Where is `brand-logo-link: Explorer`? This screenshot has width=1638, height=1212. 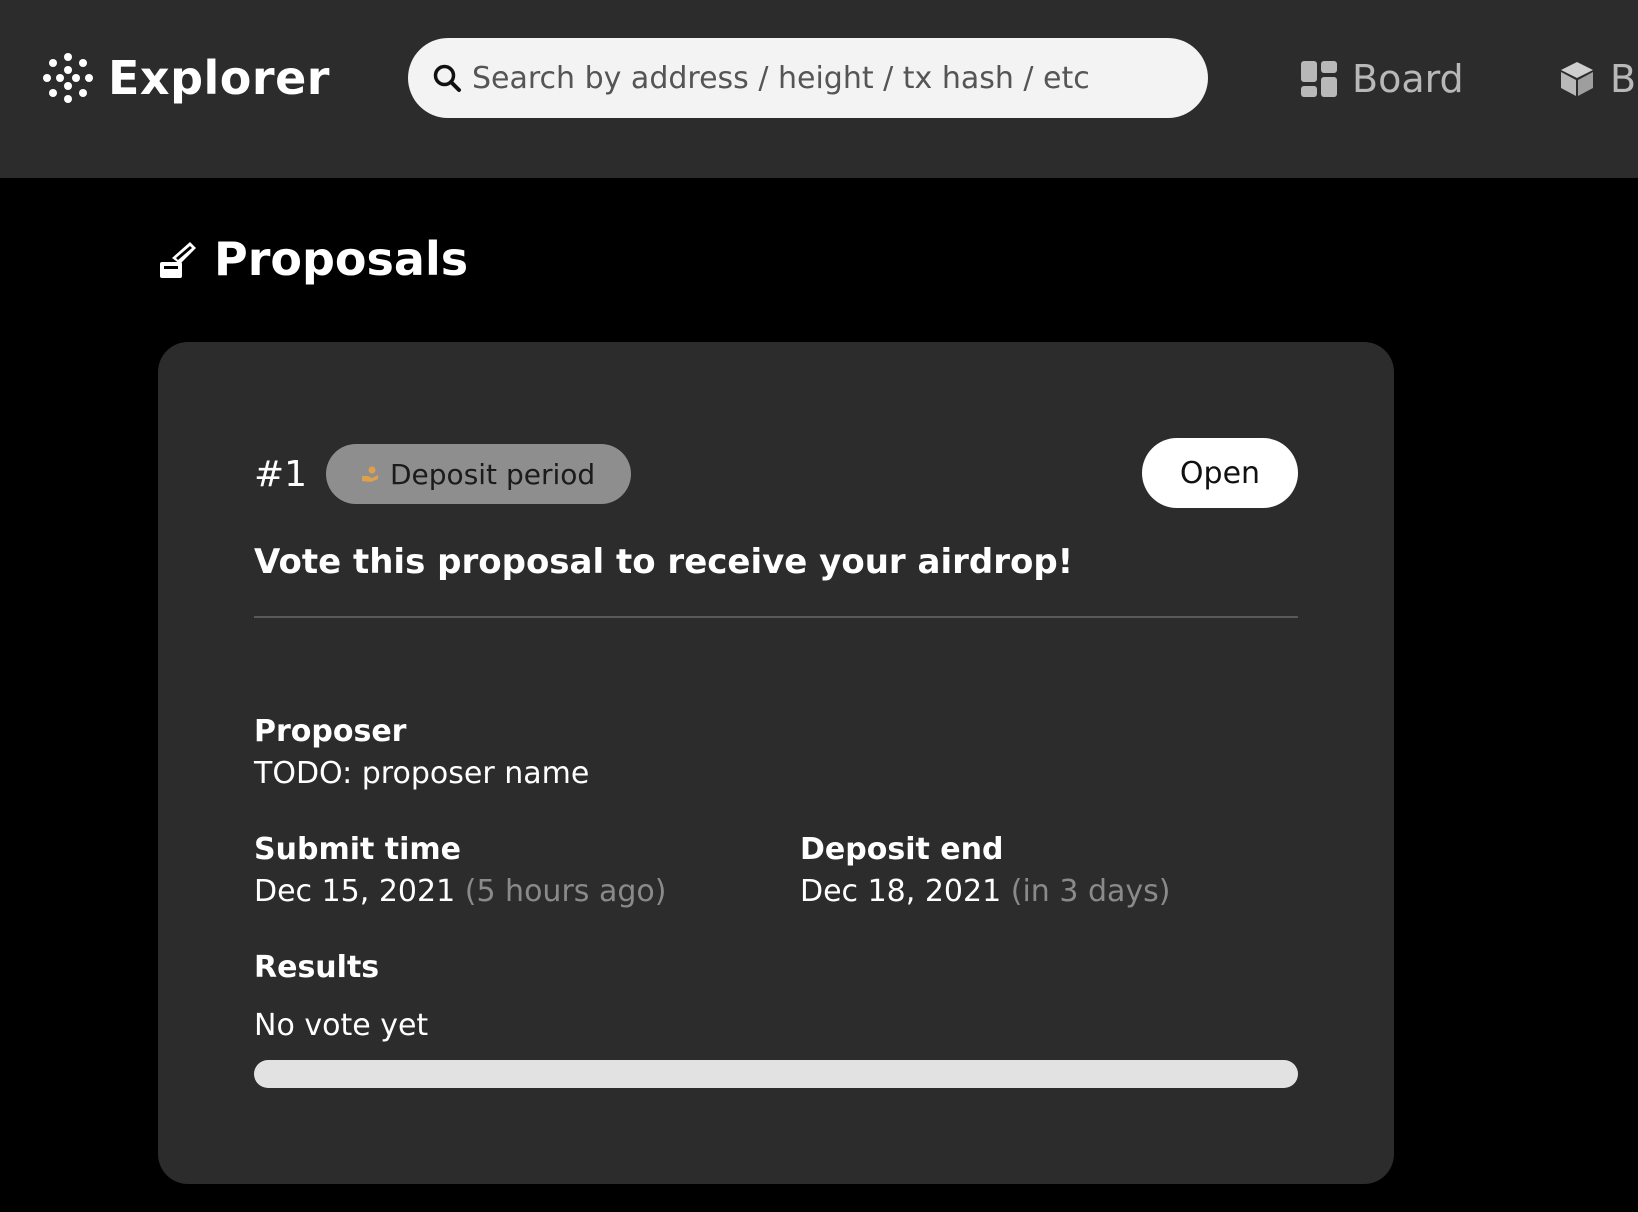
brand-logo-link: Explorer is located at coordinates (186, 78).